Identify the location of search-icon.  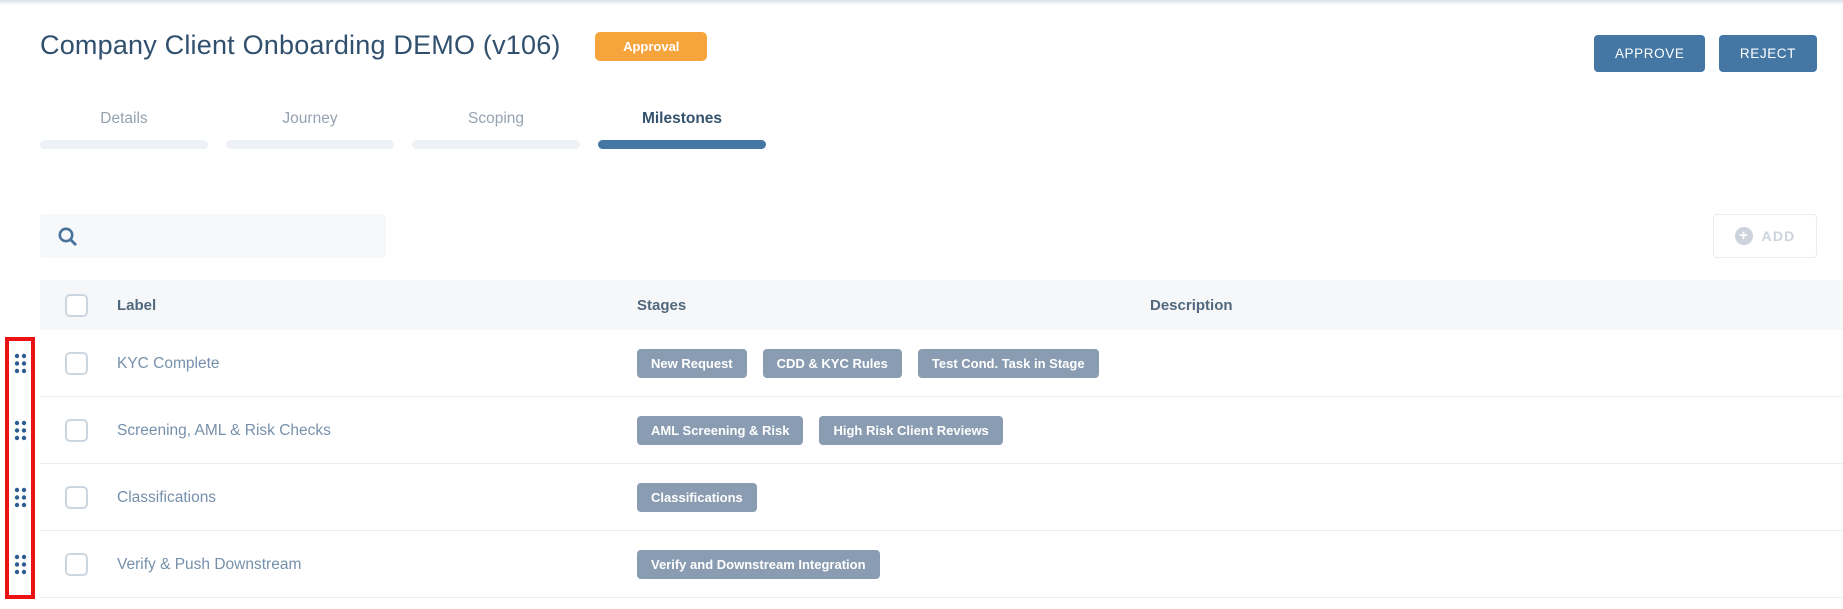
(67, 236).